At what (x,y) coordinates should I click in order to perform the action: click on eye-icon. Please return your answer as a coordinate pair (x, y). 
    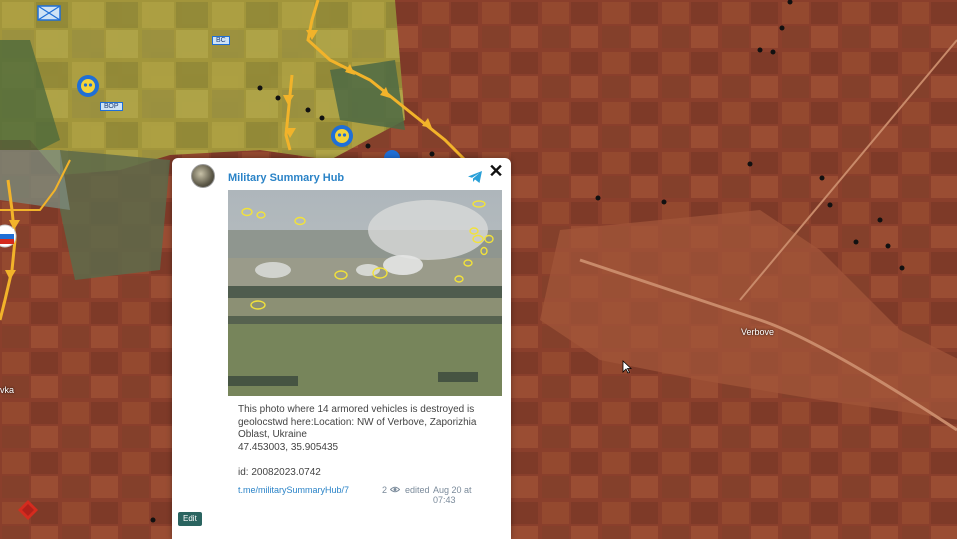
    Looking at the image, I should click on (395, 489).